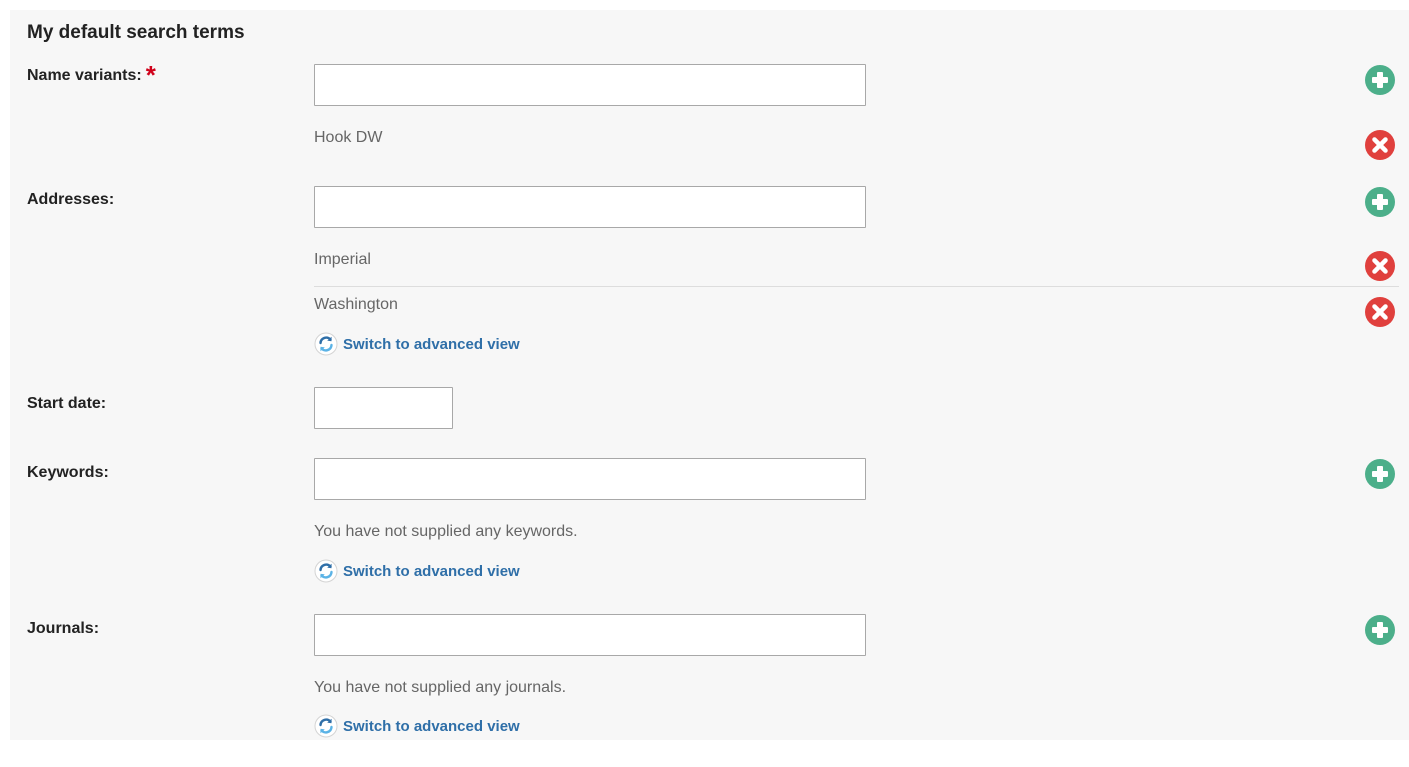  I want to click on keywords-label: Keywords:, so click(68, 472).